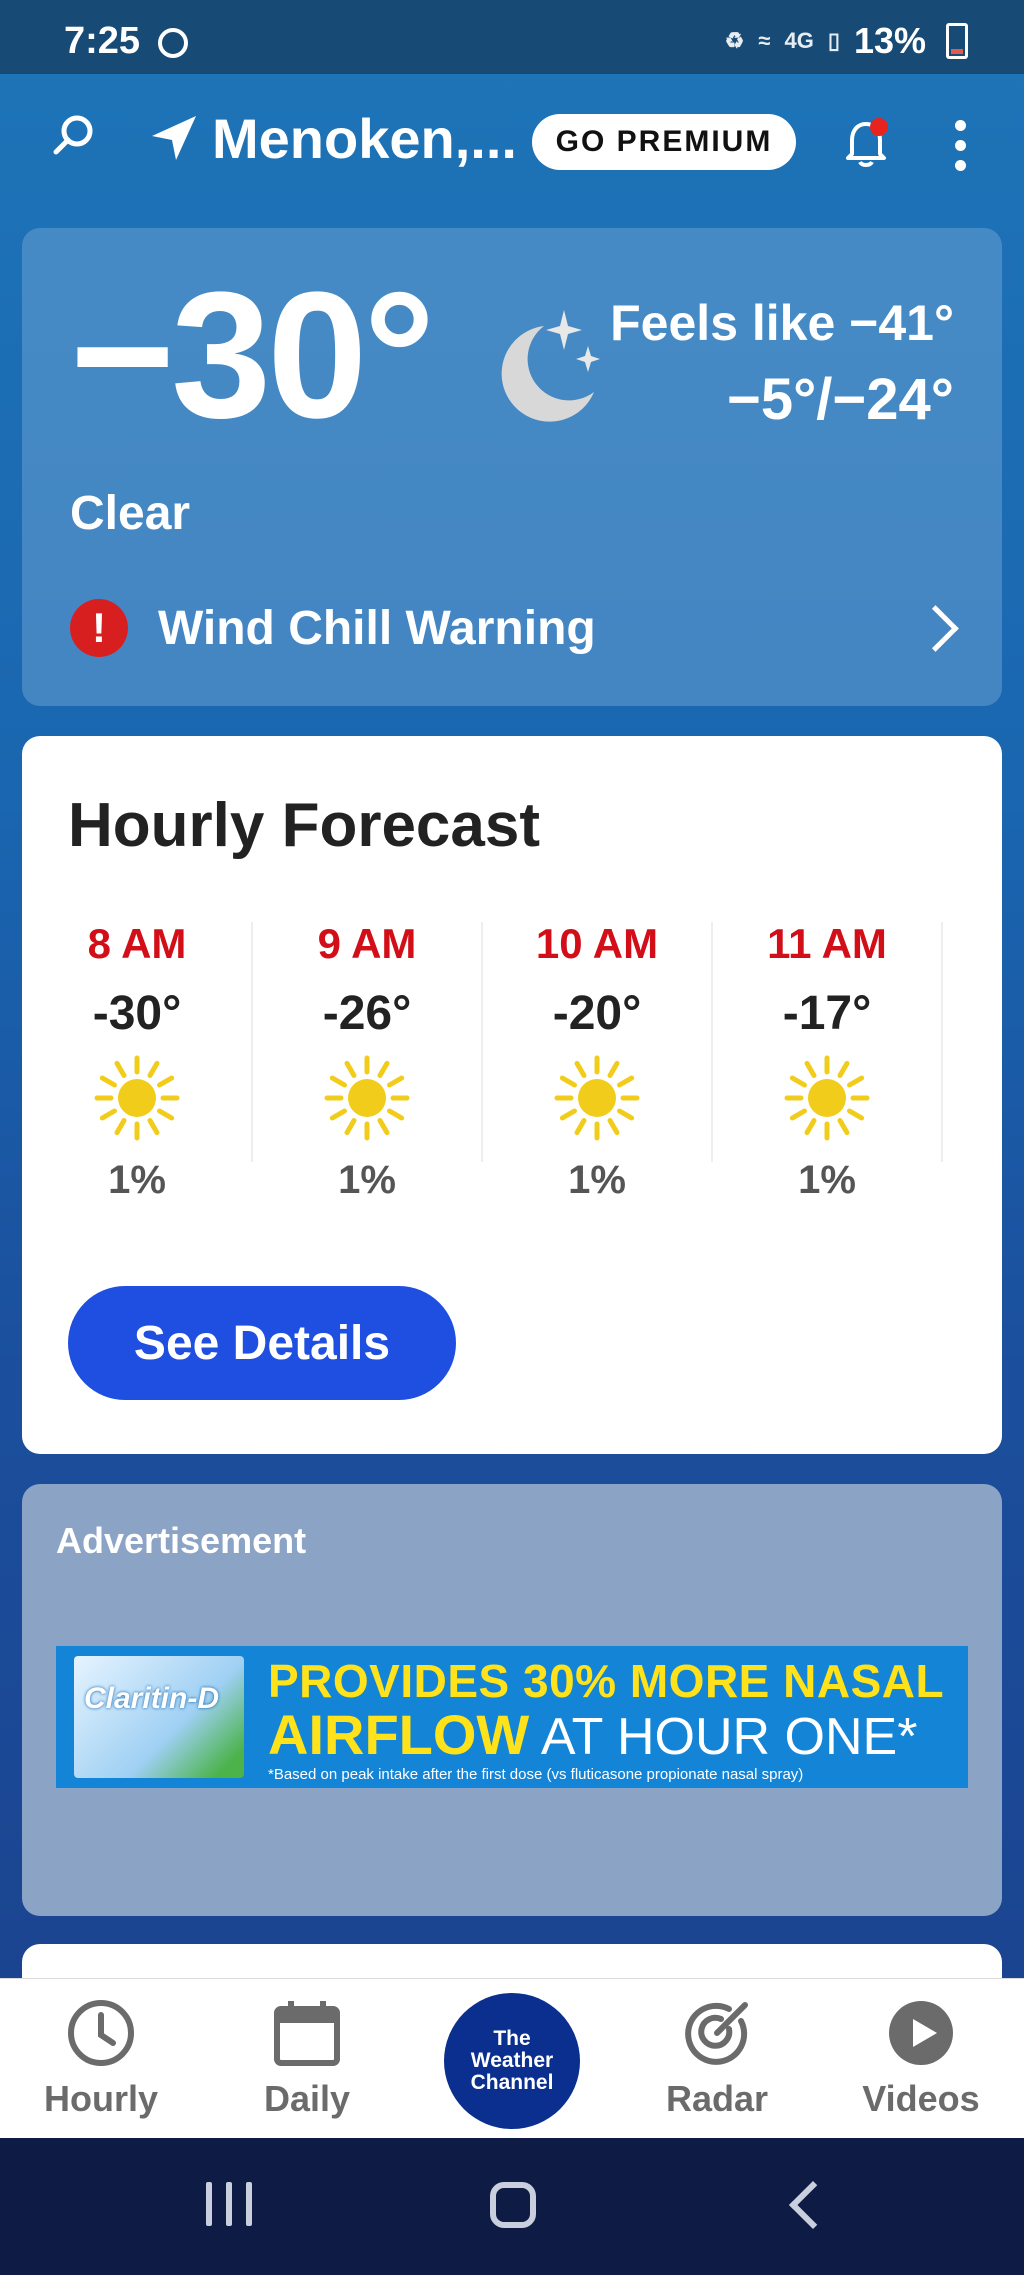 The height and width of the screenshot is (2275, 1024). Describe the element at coordinates (942, 1042) in the screenshot. I see `divider` at that location.